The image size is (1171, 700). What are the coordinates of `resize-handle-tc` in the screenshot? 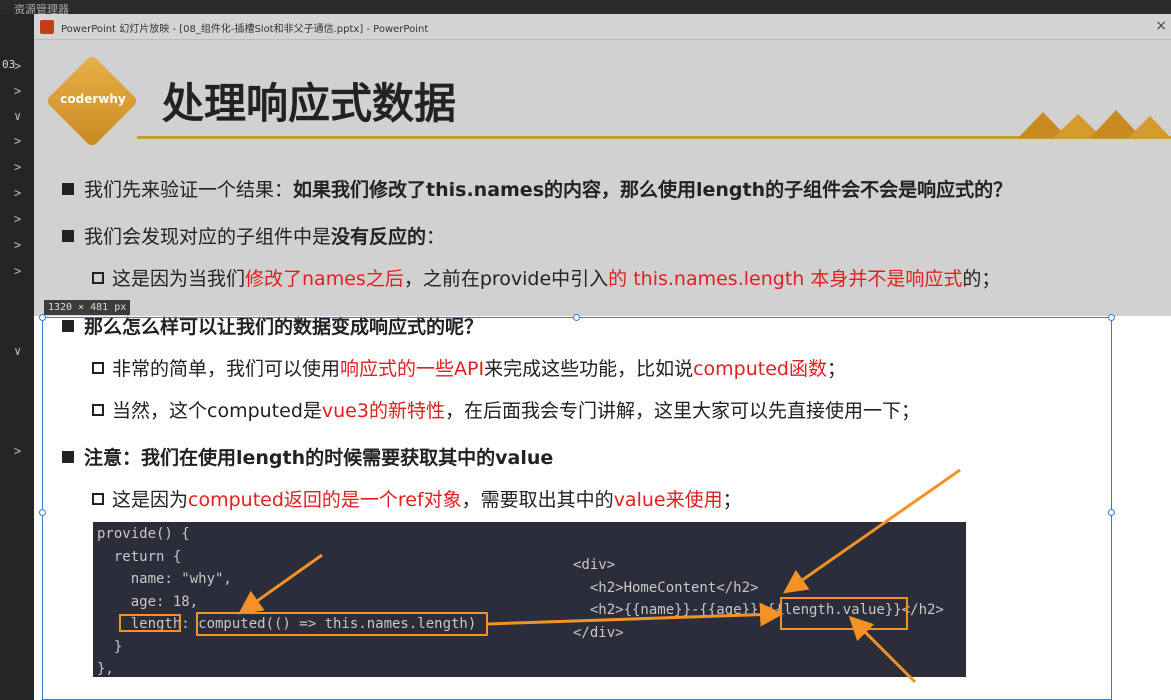 It's located at (576, 317).